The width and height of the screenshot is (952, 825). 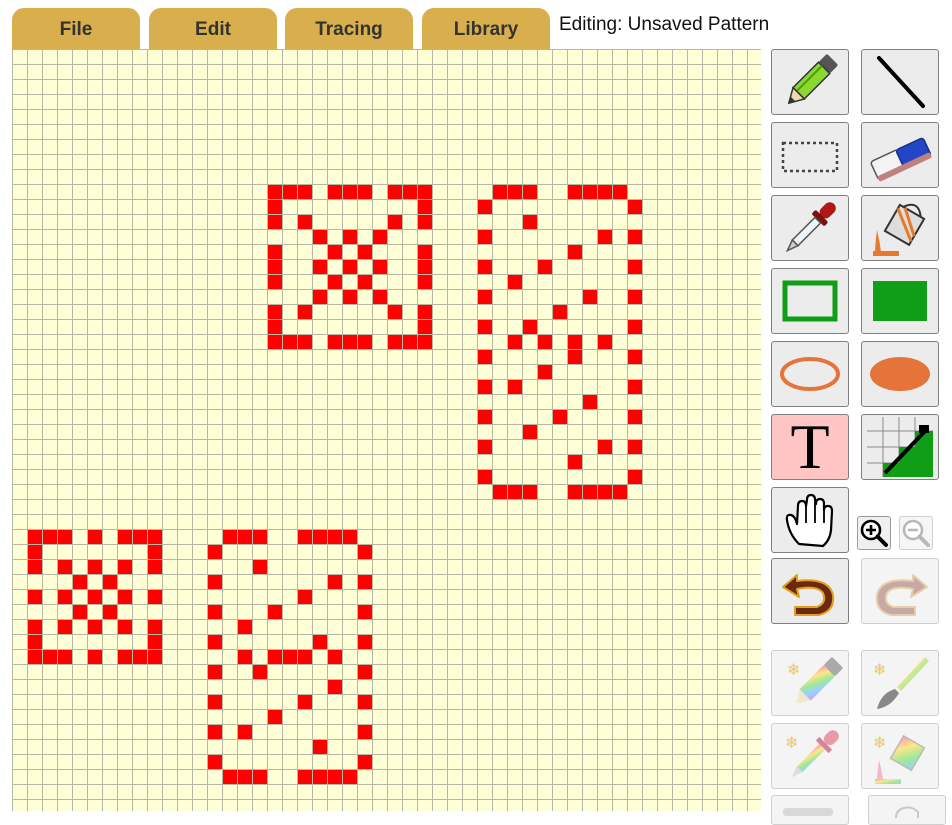 I want to click on zoom-out-button, so click(x=916, y=533).